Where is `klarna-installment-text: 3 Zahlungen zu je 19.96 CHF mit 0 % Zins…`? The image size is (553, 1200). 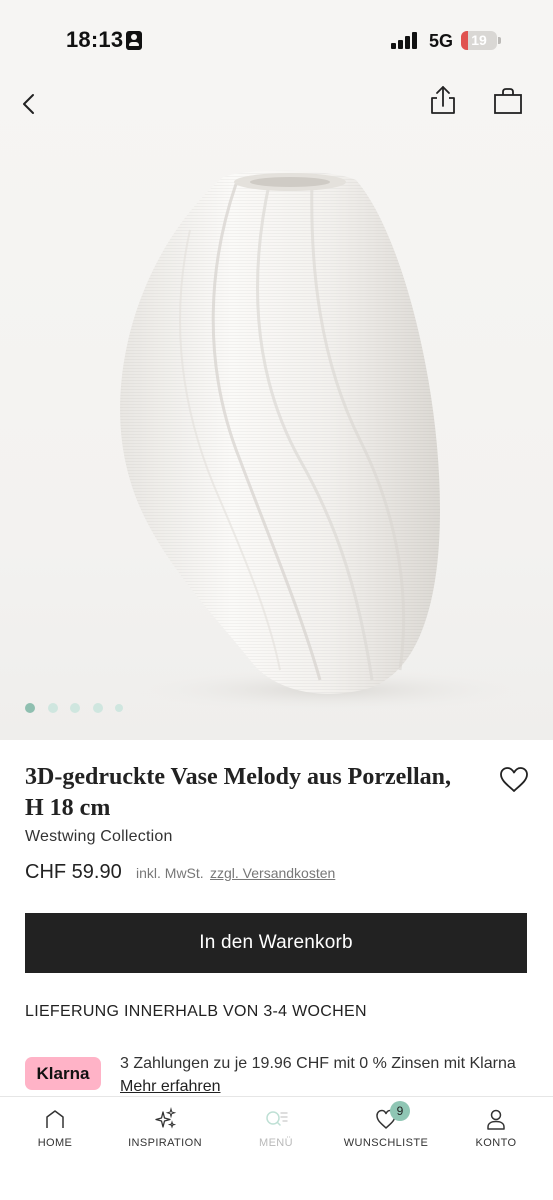 klarna-installment-text: 3 Zahlungen zu je 19.96 CHF mit 0 % Zins… is located at coordinates (318, 1063).